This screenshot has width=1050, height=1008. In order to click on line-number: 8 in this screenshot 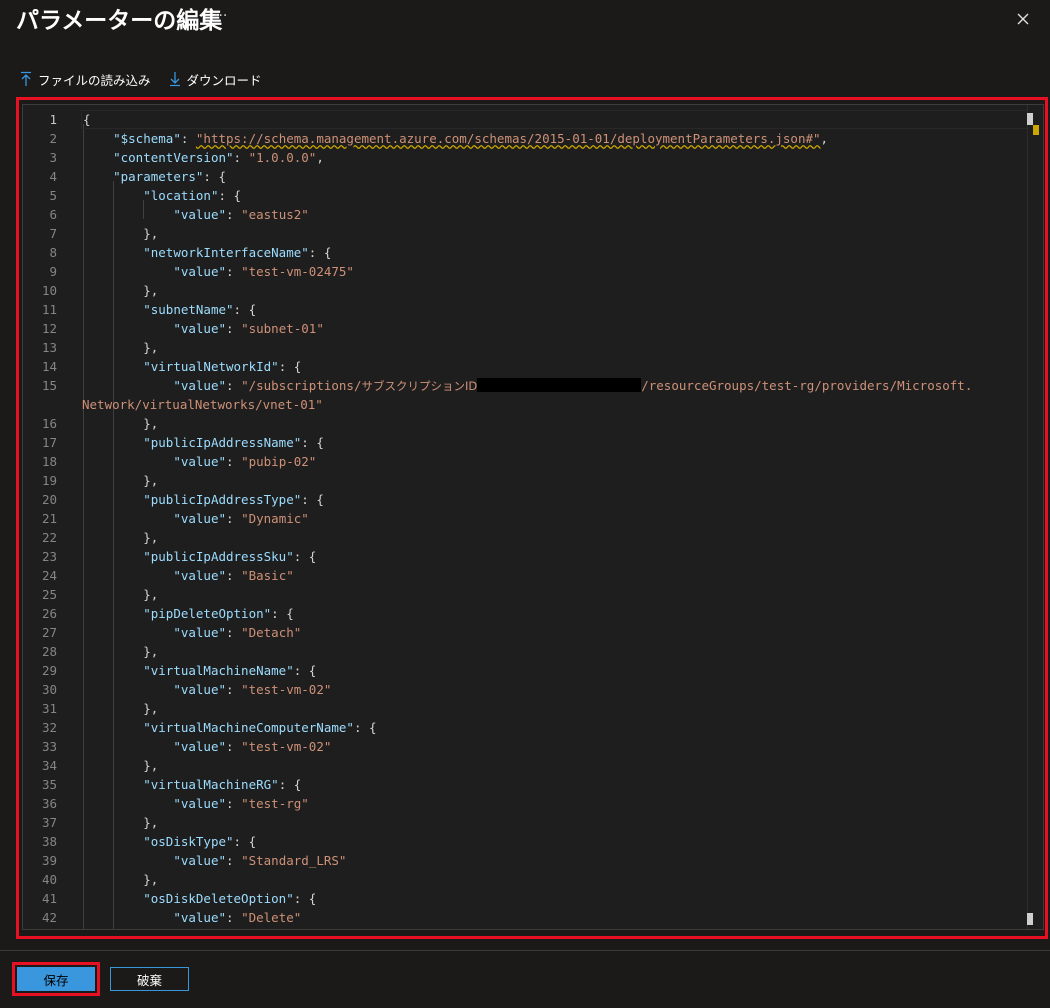, I will do `click(53, 252)`.